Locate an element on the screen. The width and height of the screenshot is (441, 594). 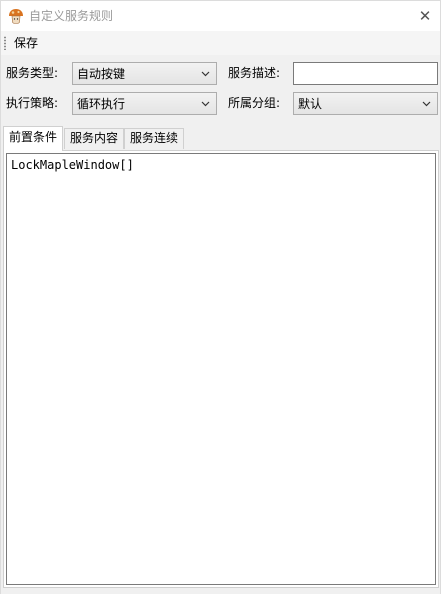
tab-service-content: 服务内容 is located at coordinates (94, 138).